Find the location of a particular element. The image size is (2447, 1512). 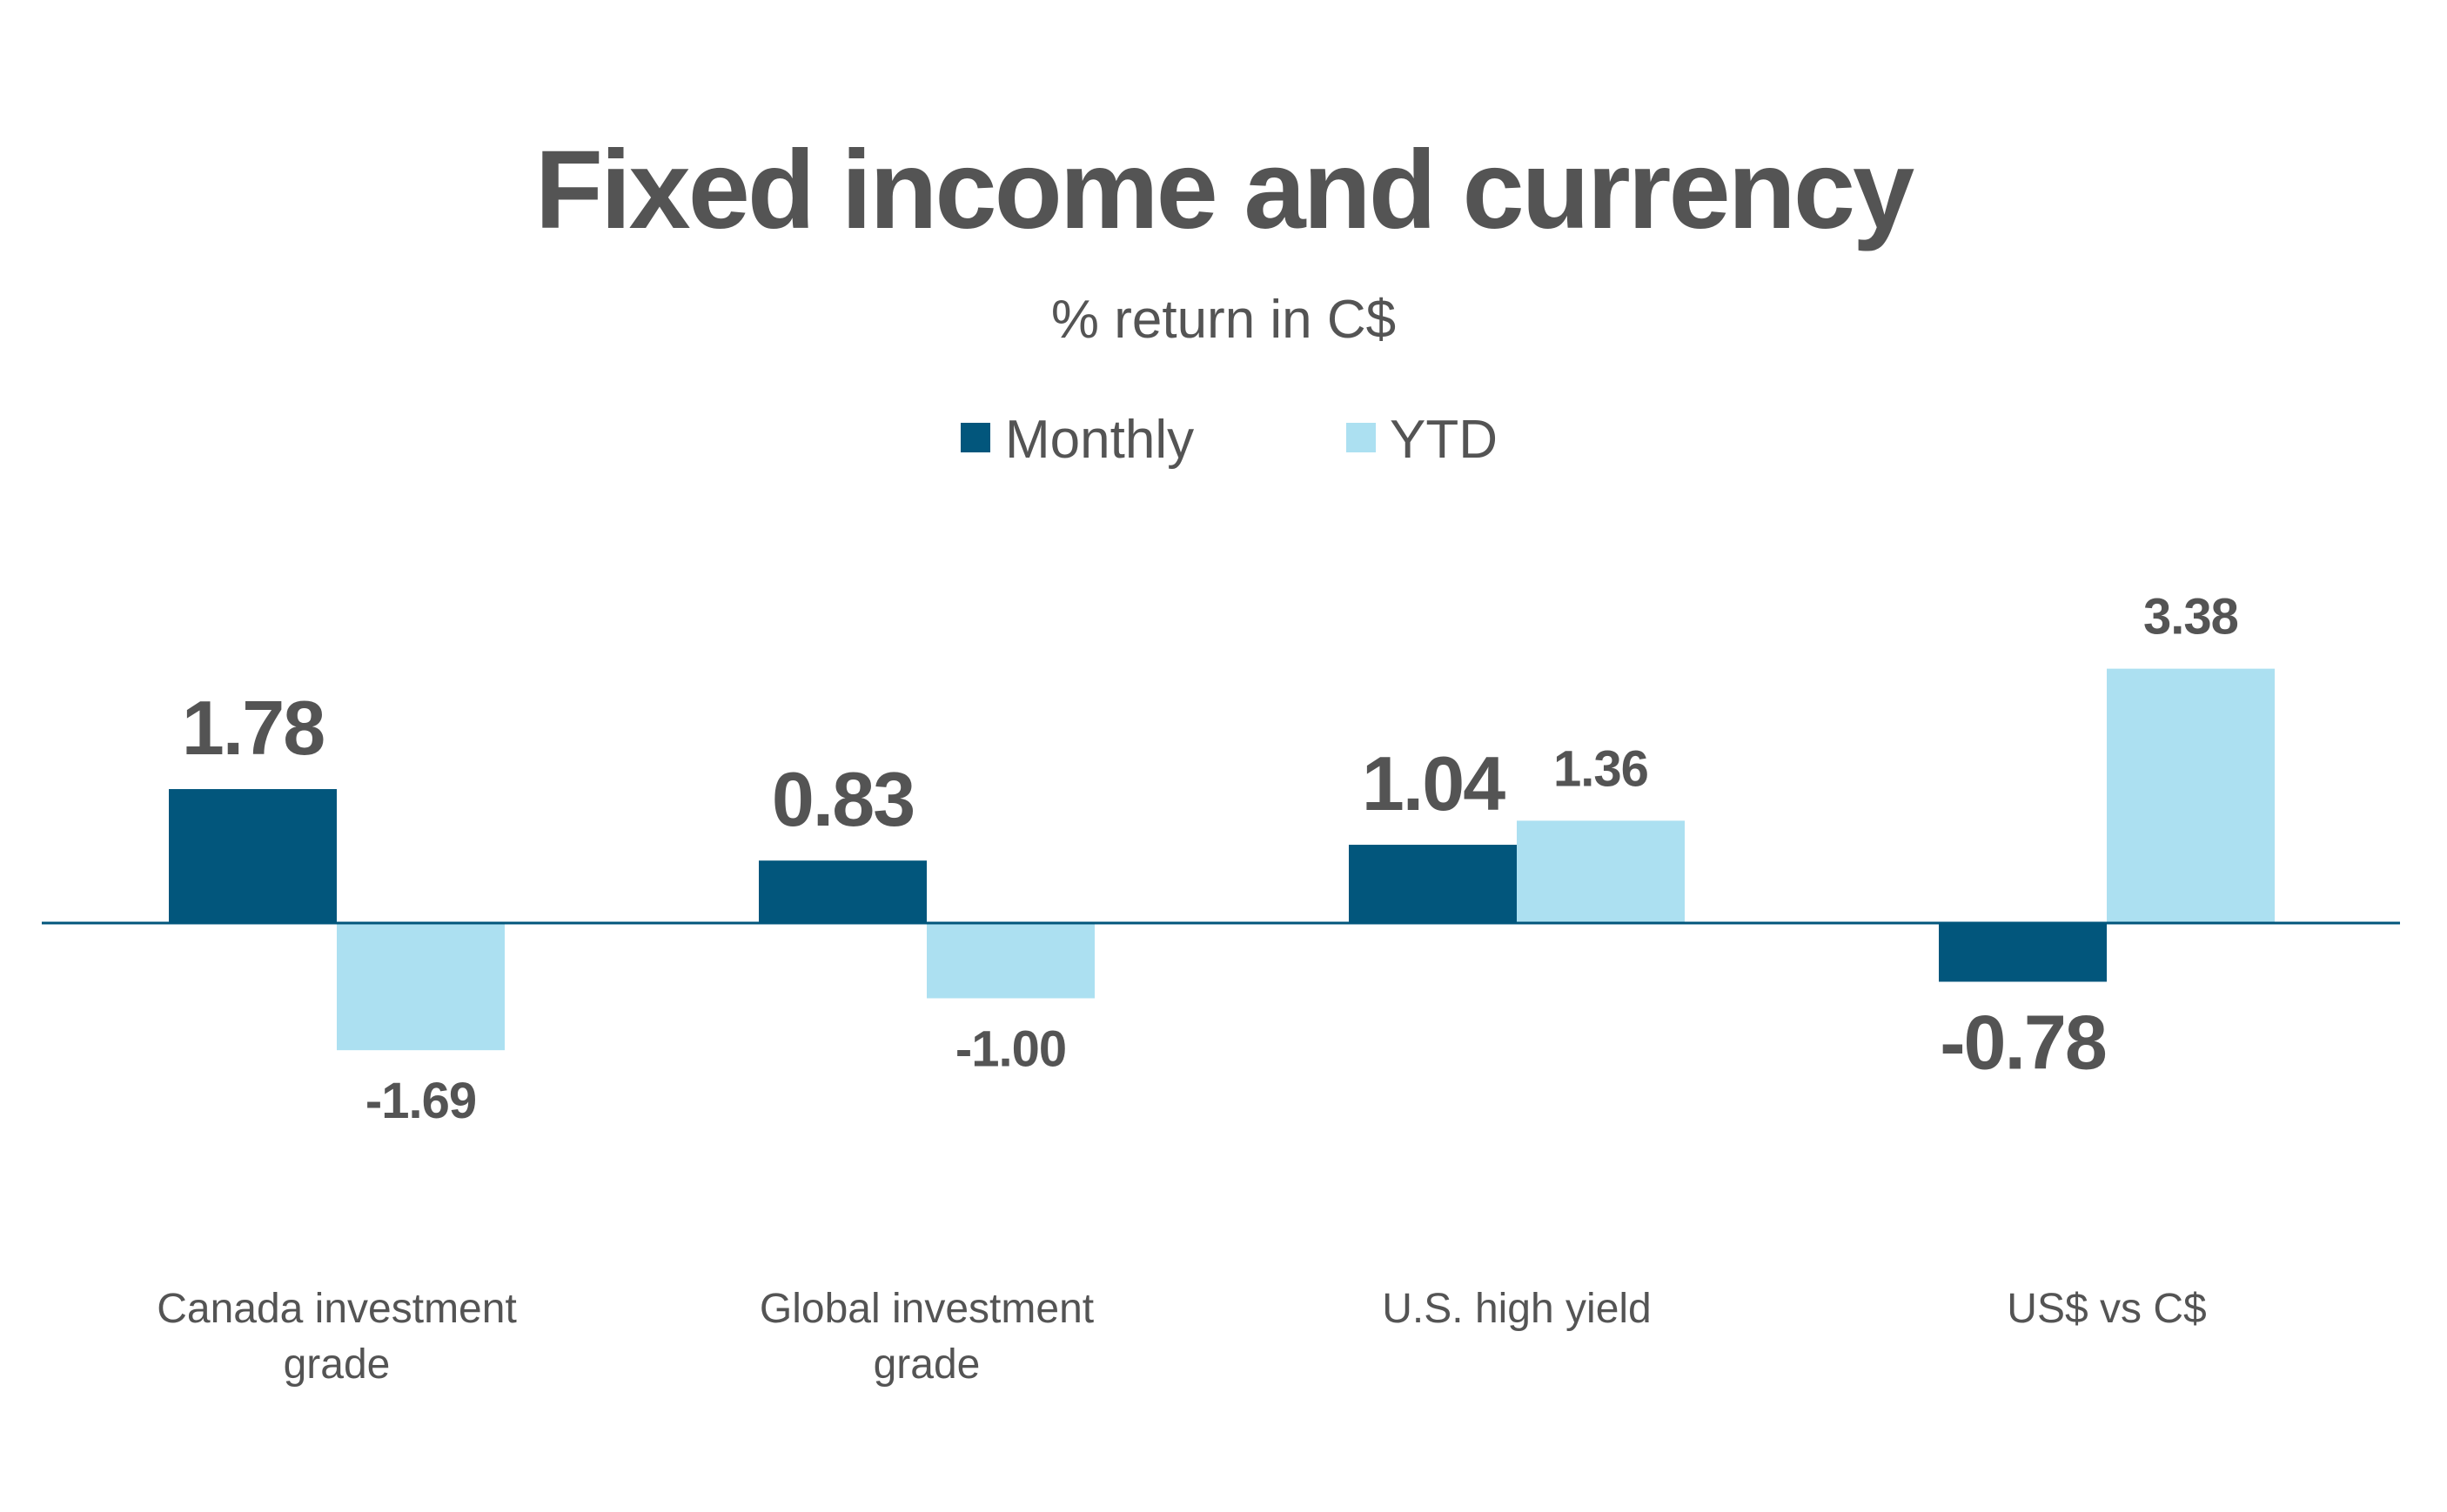

value-label-monthly-3: -0.78 is located at coordinates (2023, 1042).